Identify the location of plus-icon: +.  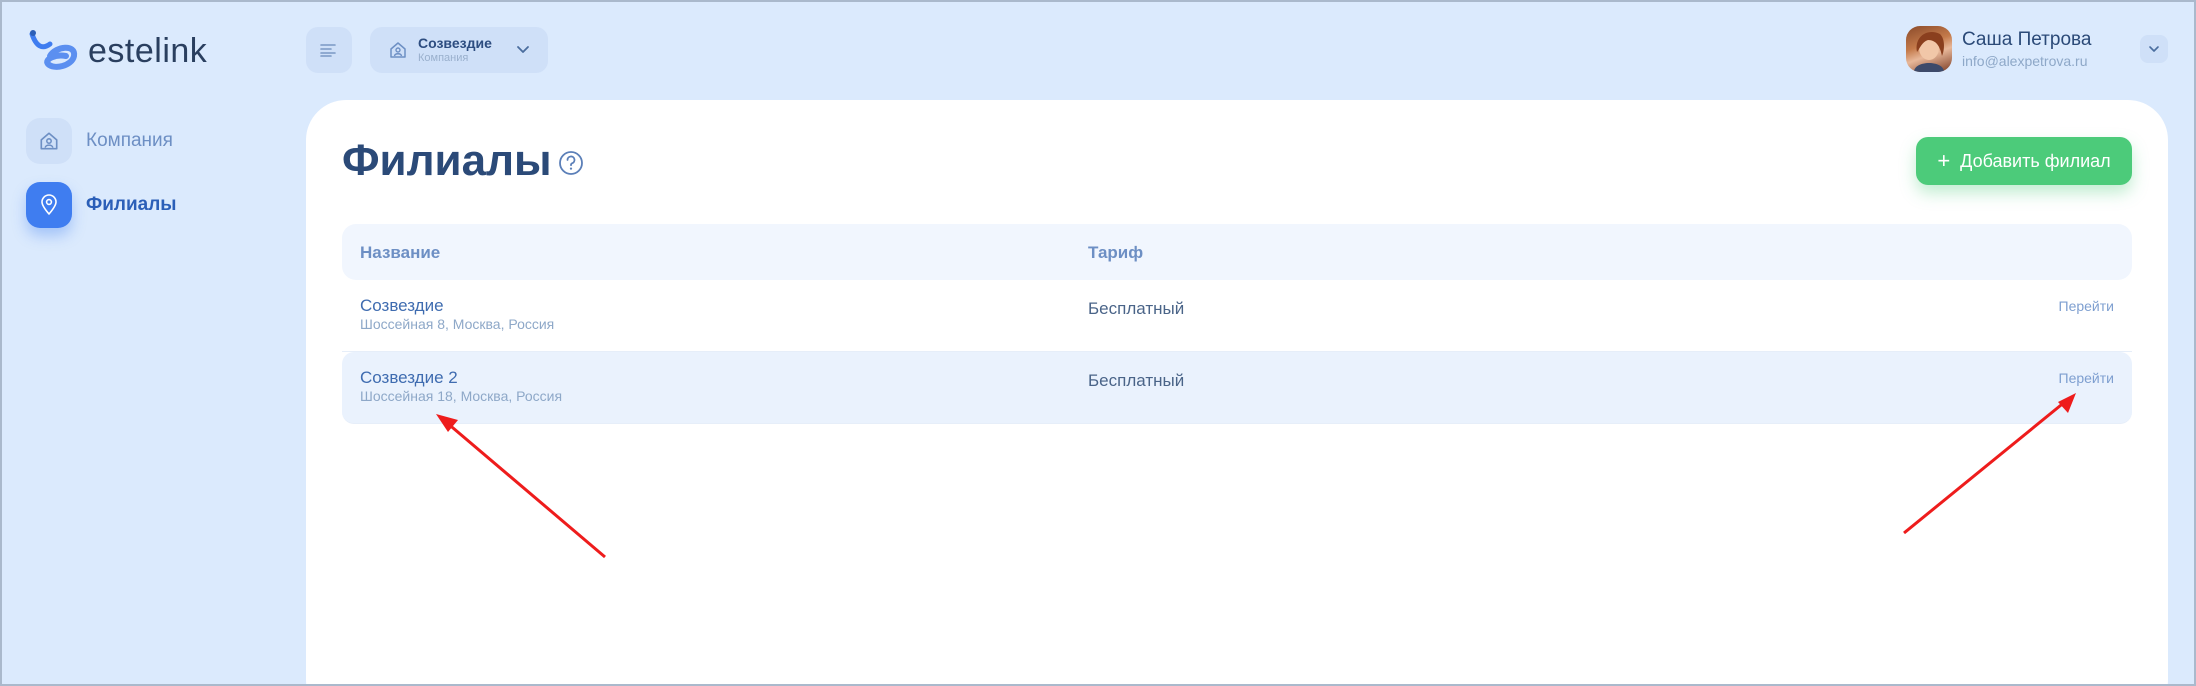
(1944, 160).